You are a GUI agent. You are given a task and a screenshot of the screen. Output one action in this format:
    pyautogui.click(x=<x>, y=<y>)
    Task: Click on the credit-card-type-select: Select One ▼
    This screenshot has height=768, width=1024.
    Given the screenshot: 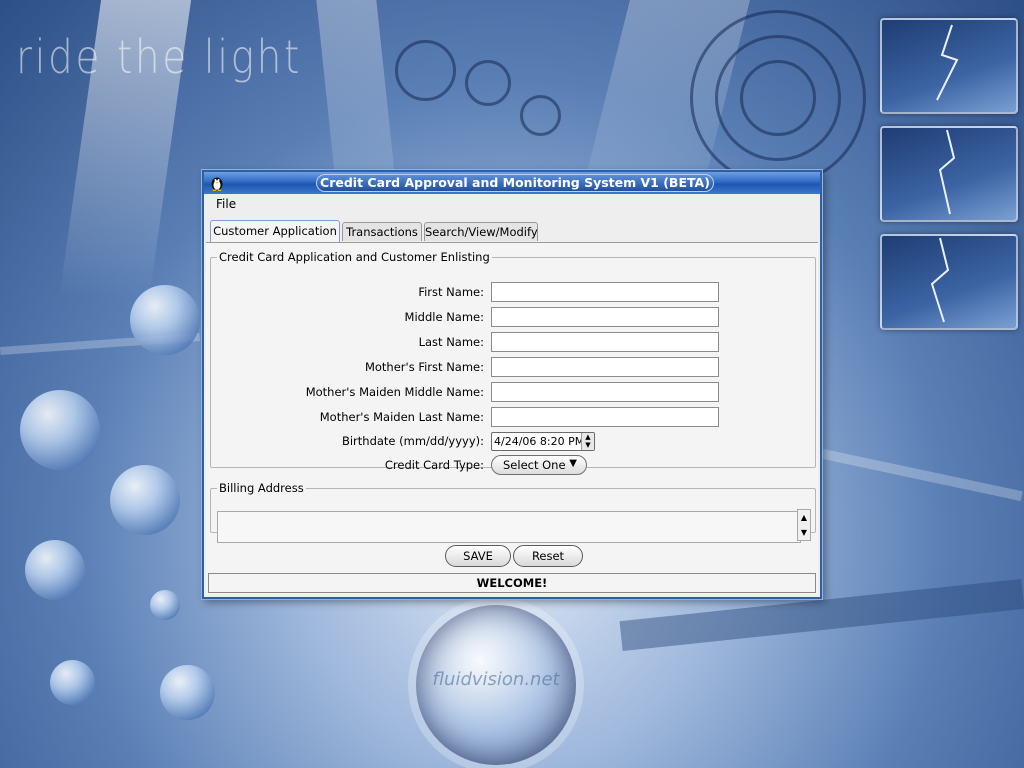 What is the action you would take?
    pyautogui.click(x=539, y=465)
    